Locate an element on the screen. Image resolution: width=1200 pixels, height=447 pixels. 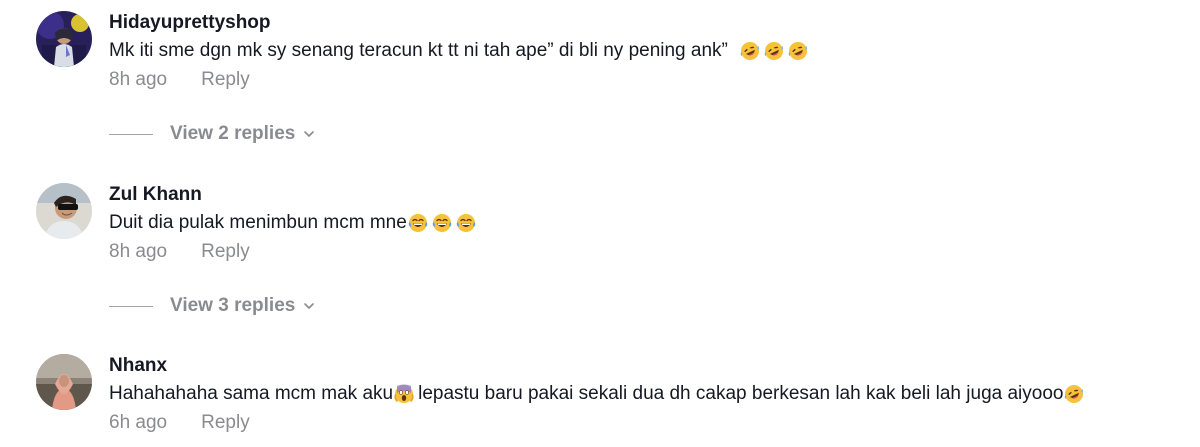
comment-username: Nhanx is located at coordinates (639, 366).